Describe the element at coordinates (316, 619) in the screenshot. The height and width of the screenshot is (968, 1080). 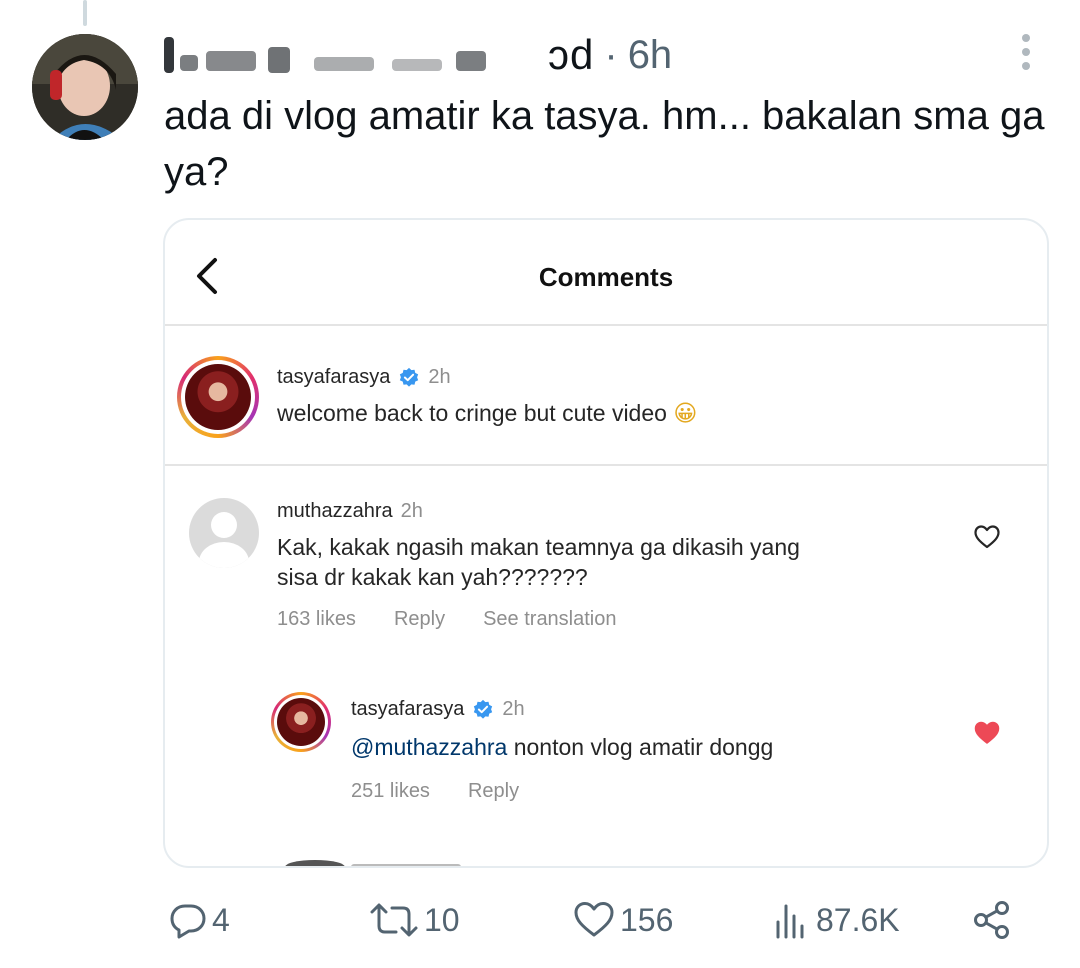
I see `likes-count: 163 likes` at that location.